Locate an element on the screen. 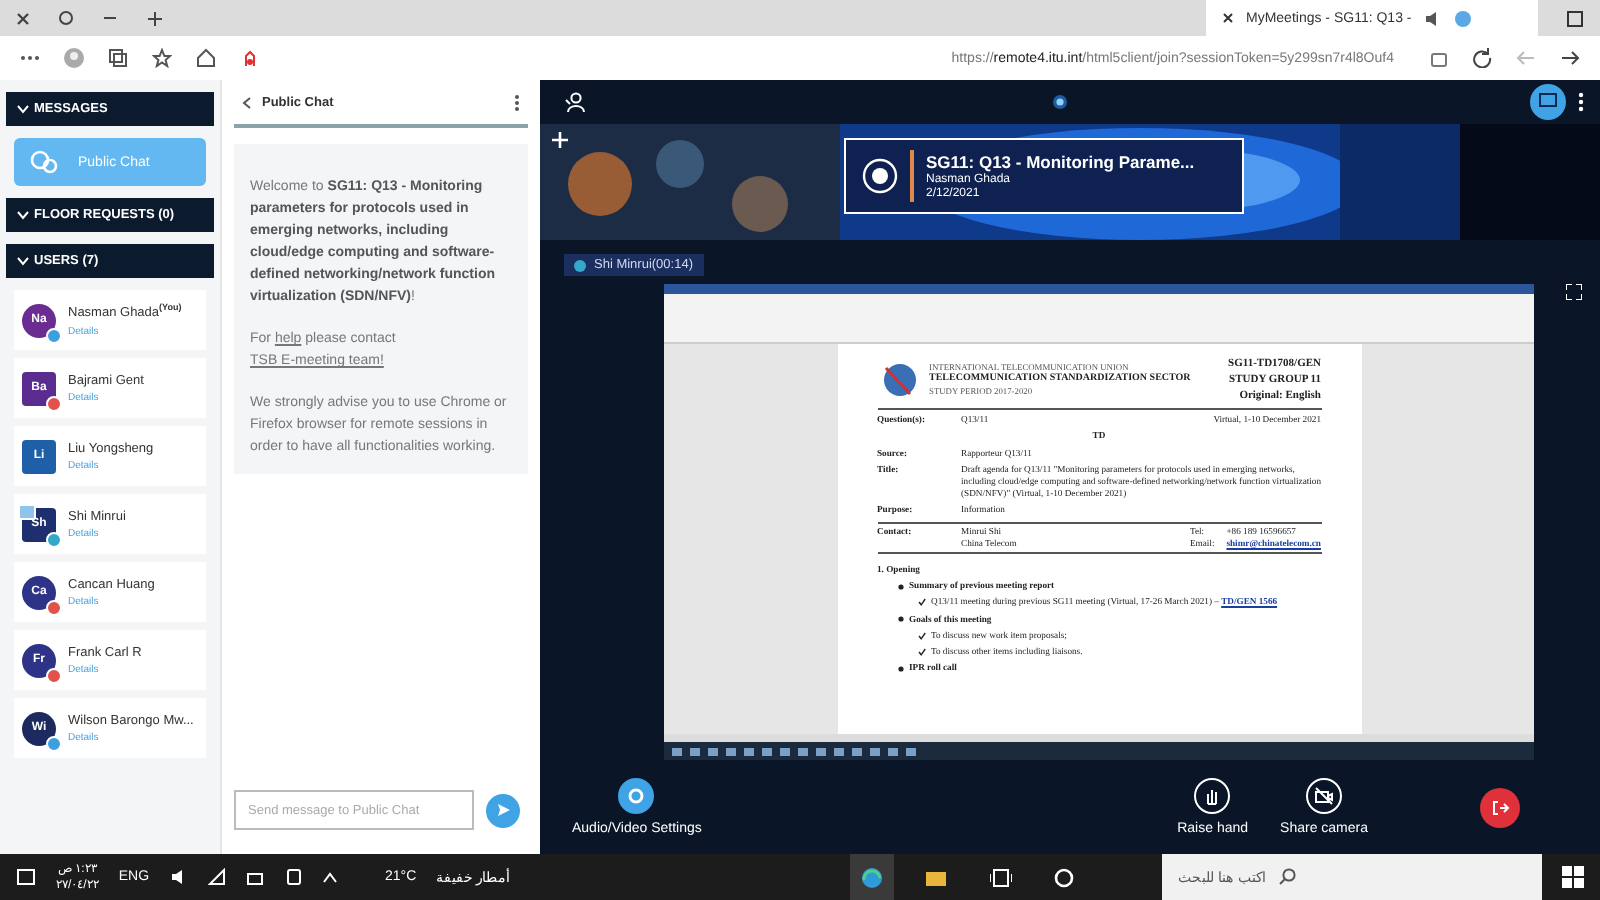 This screenshot has height=900, width=1600. add-icon is located at coordinates (560, 139).